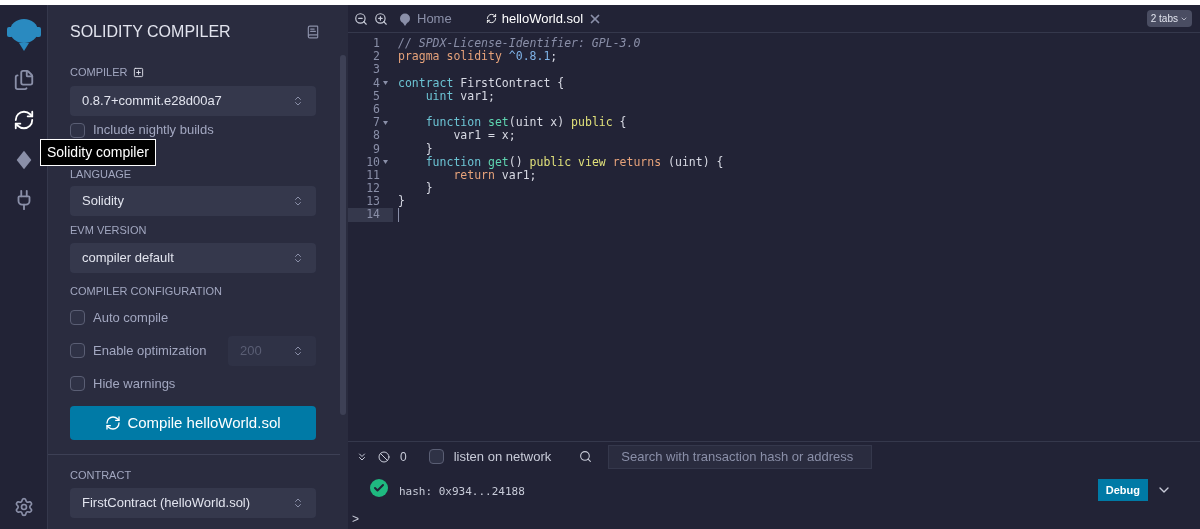  Describe the element at coordinates (376, 123) in the screenshot. I see `line-number: 7` at that location.